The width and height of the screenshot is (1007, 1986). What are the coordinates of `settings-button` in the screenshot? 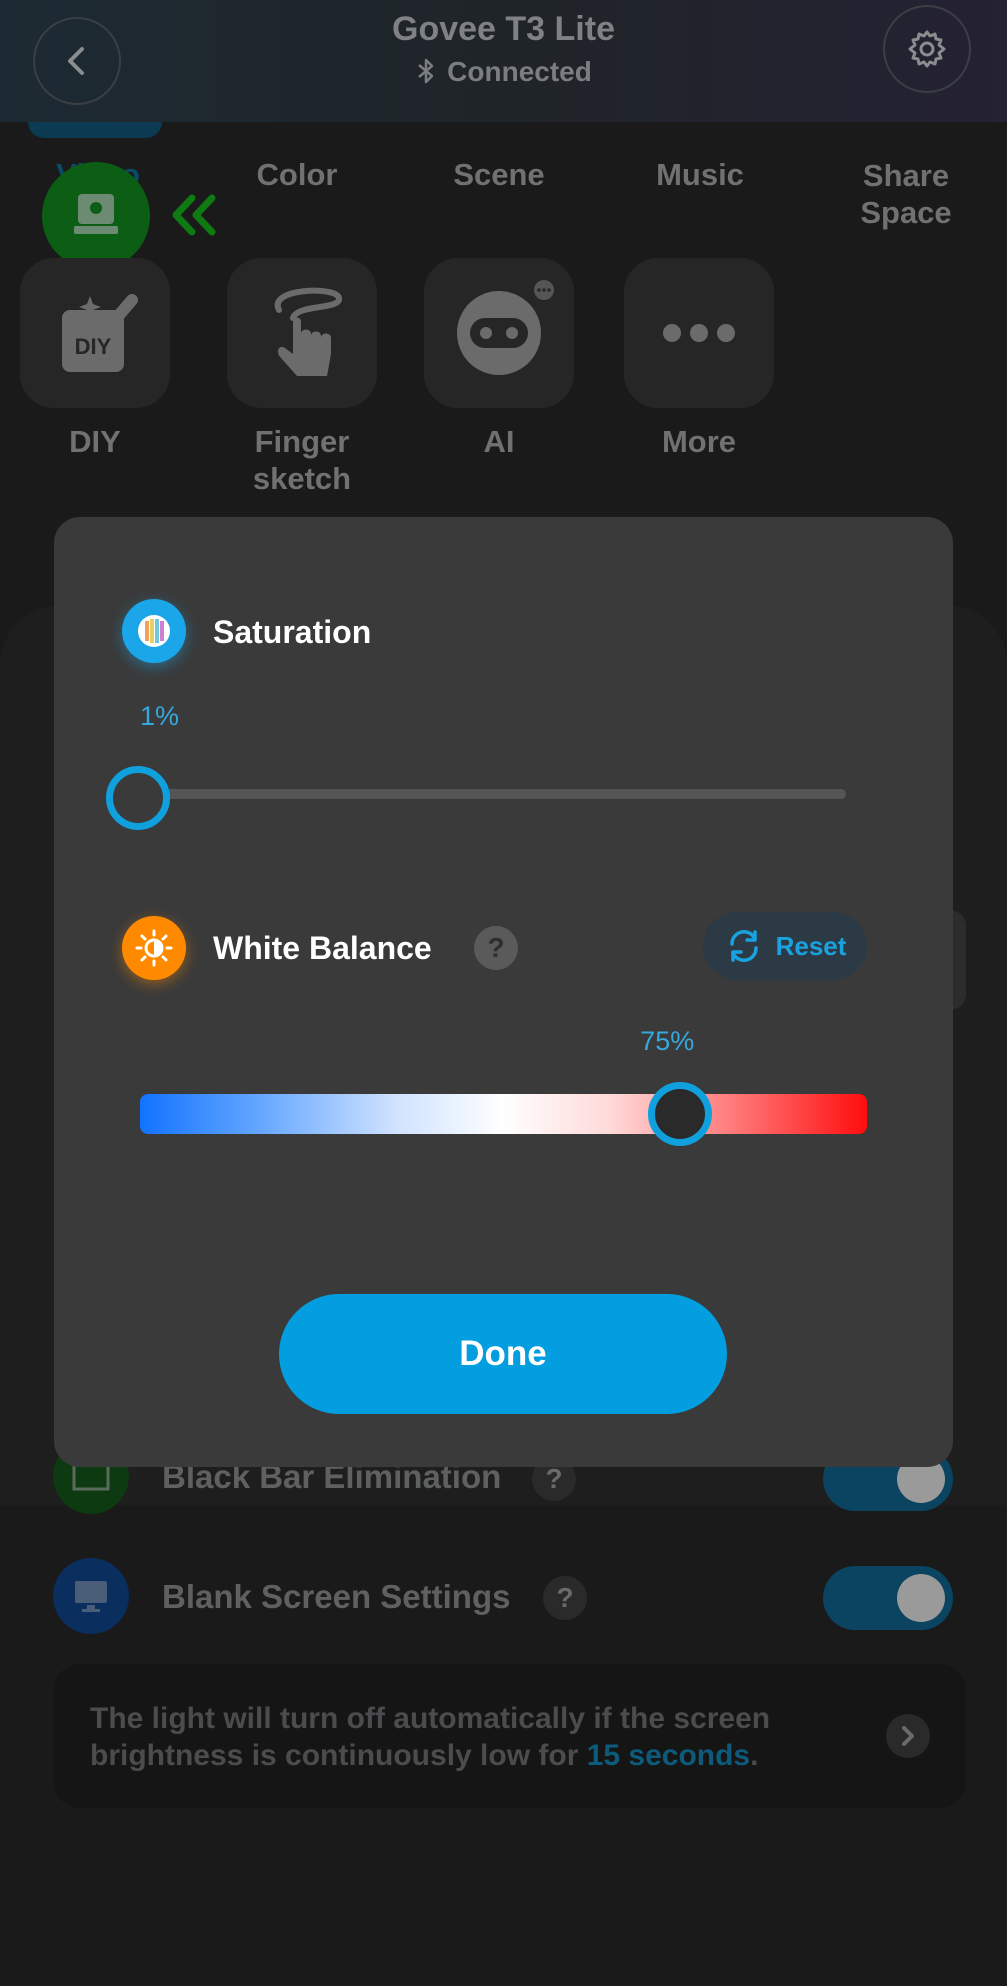 It's located at (927, 49).